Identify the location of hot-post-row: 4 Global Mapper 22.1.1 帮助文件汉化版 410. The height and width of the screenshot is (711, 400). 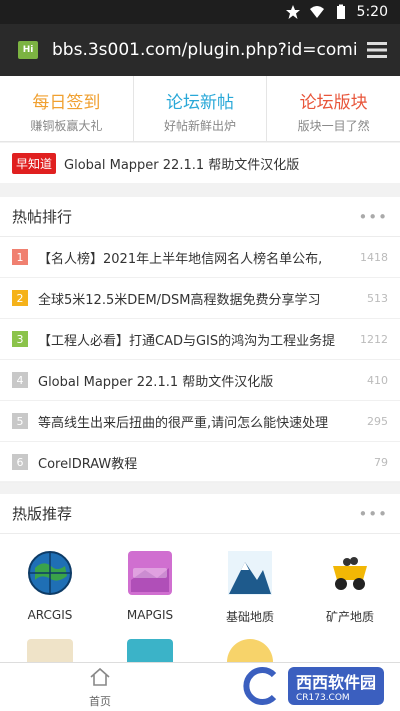
(200, 380).